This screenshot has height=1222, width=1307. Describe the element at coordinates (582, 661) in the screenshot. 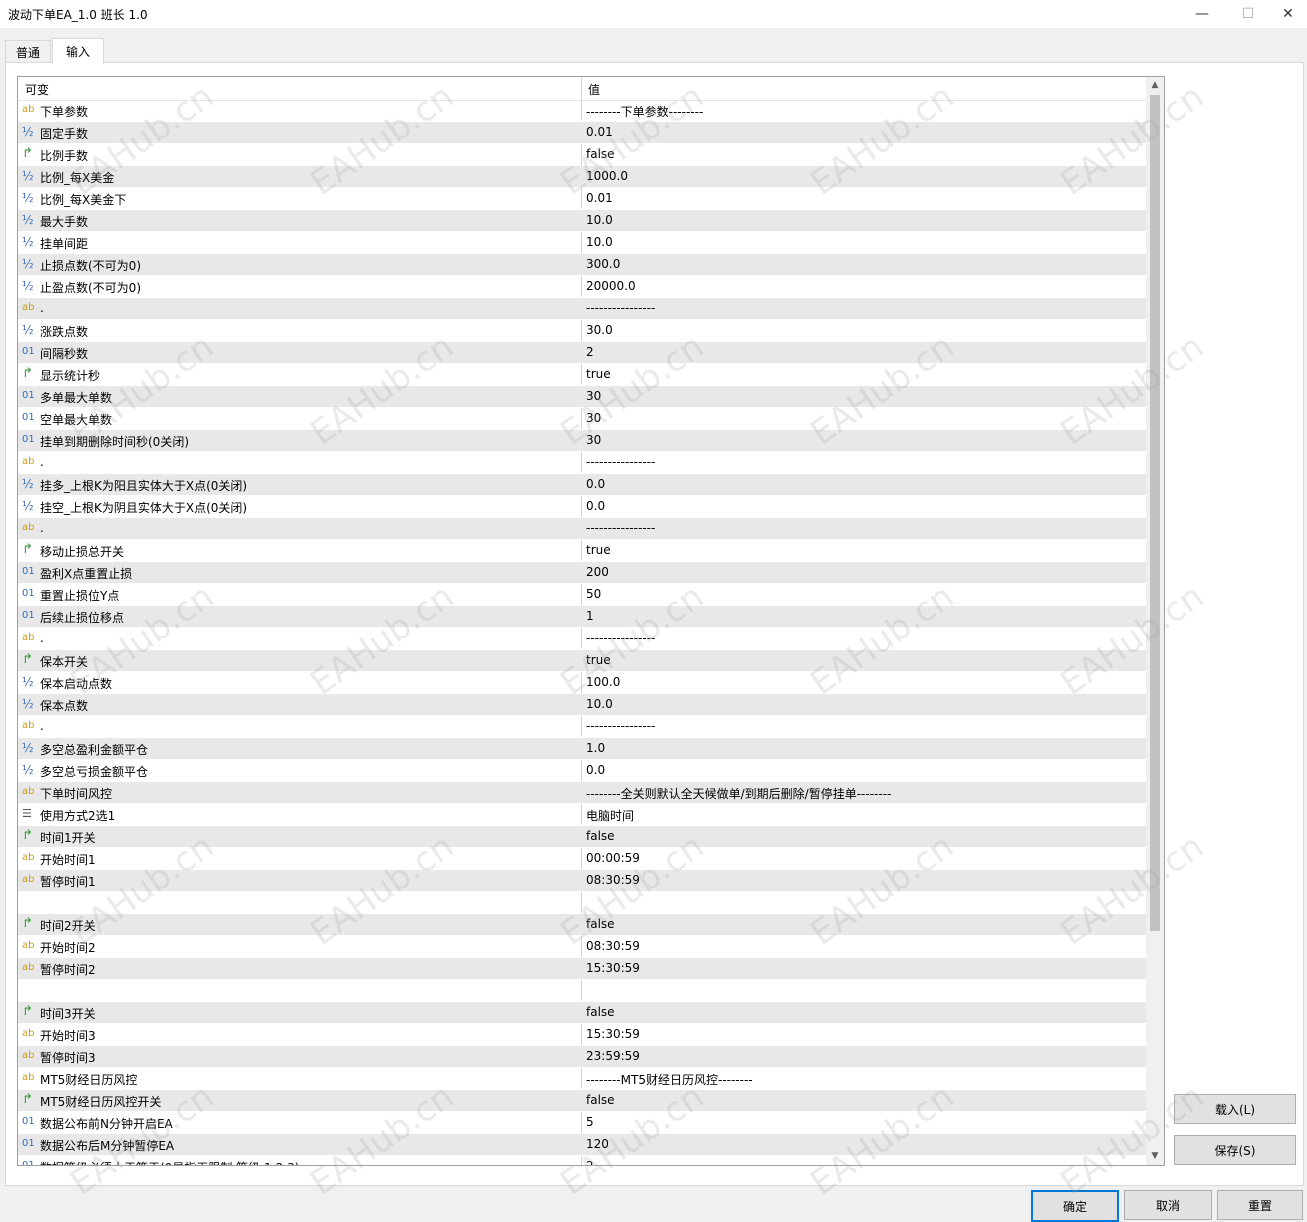

I see `table-row: ↱ 保本开关 true` at that location.